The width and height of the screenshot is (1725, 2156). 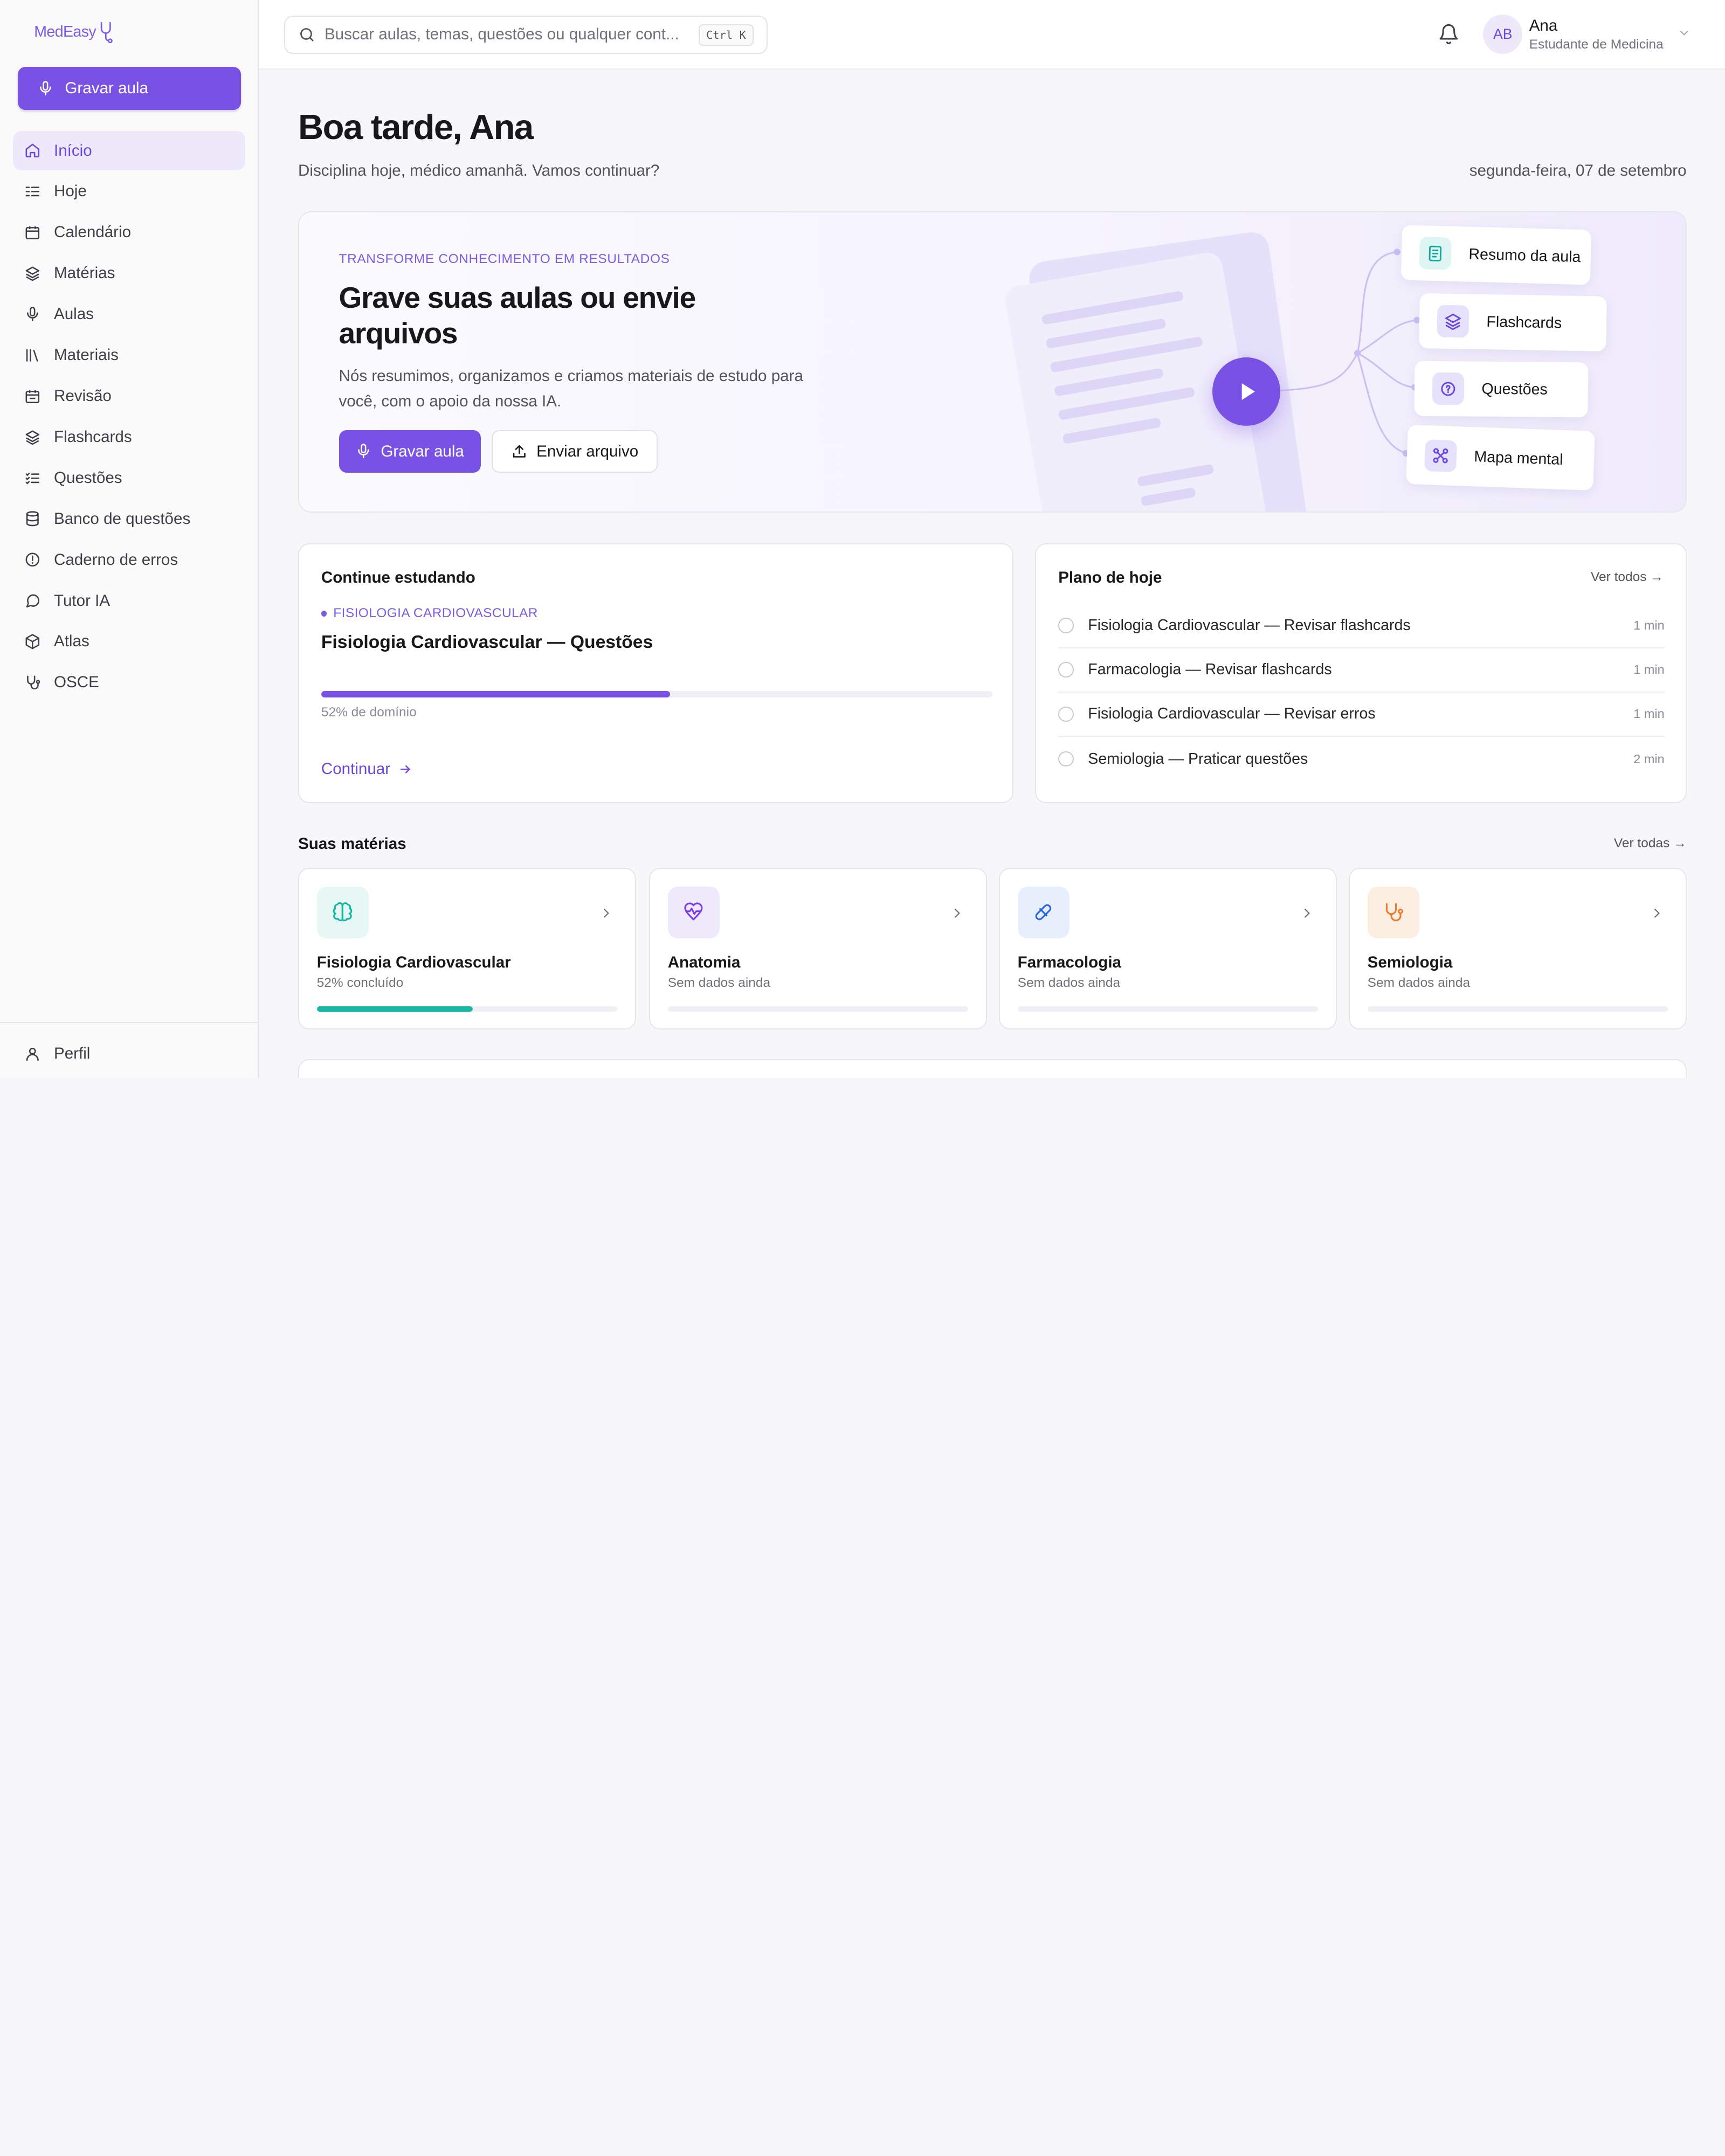 I want to click on play-button, so click(x=1246, y=392).